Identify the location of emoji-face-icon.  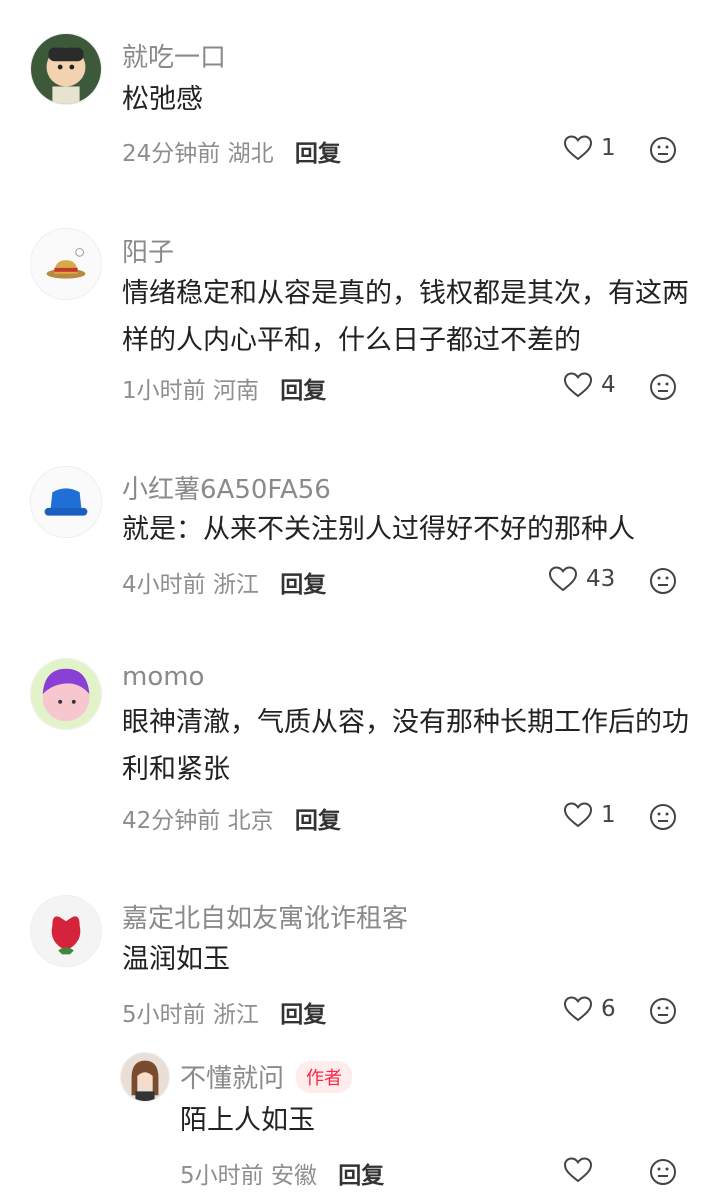
(663, 1172).